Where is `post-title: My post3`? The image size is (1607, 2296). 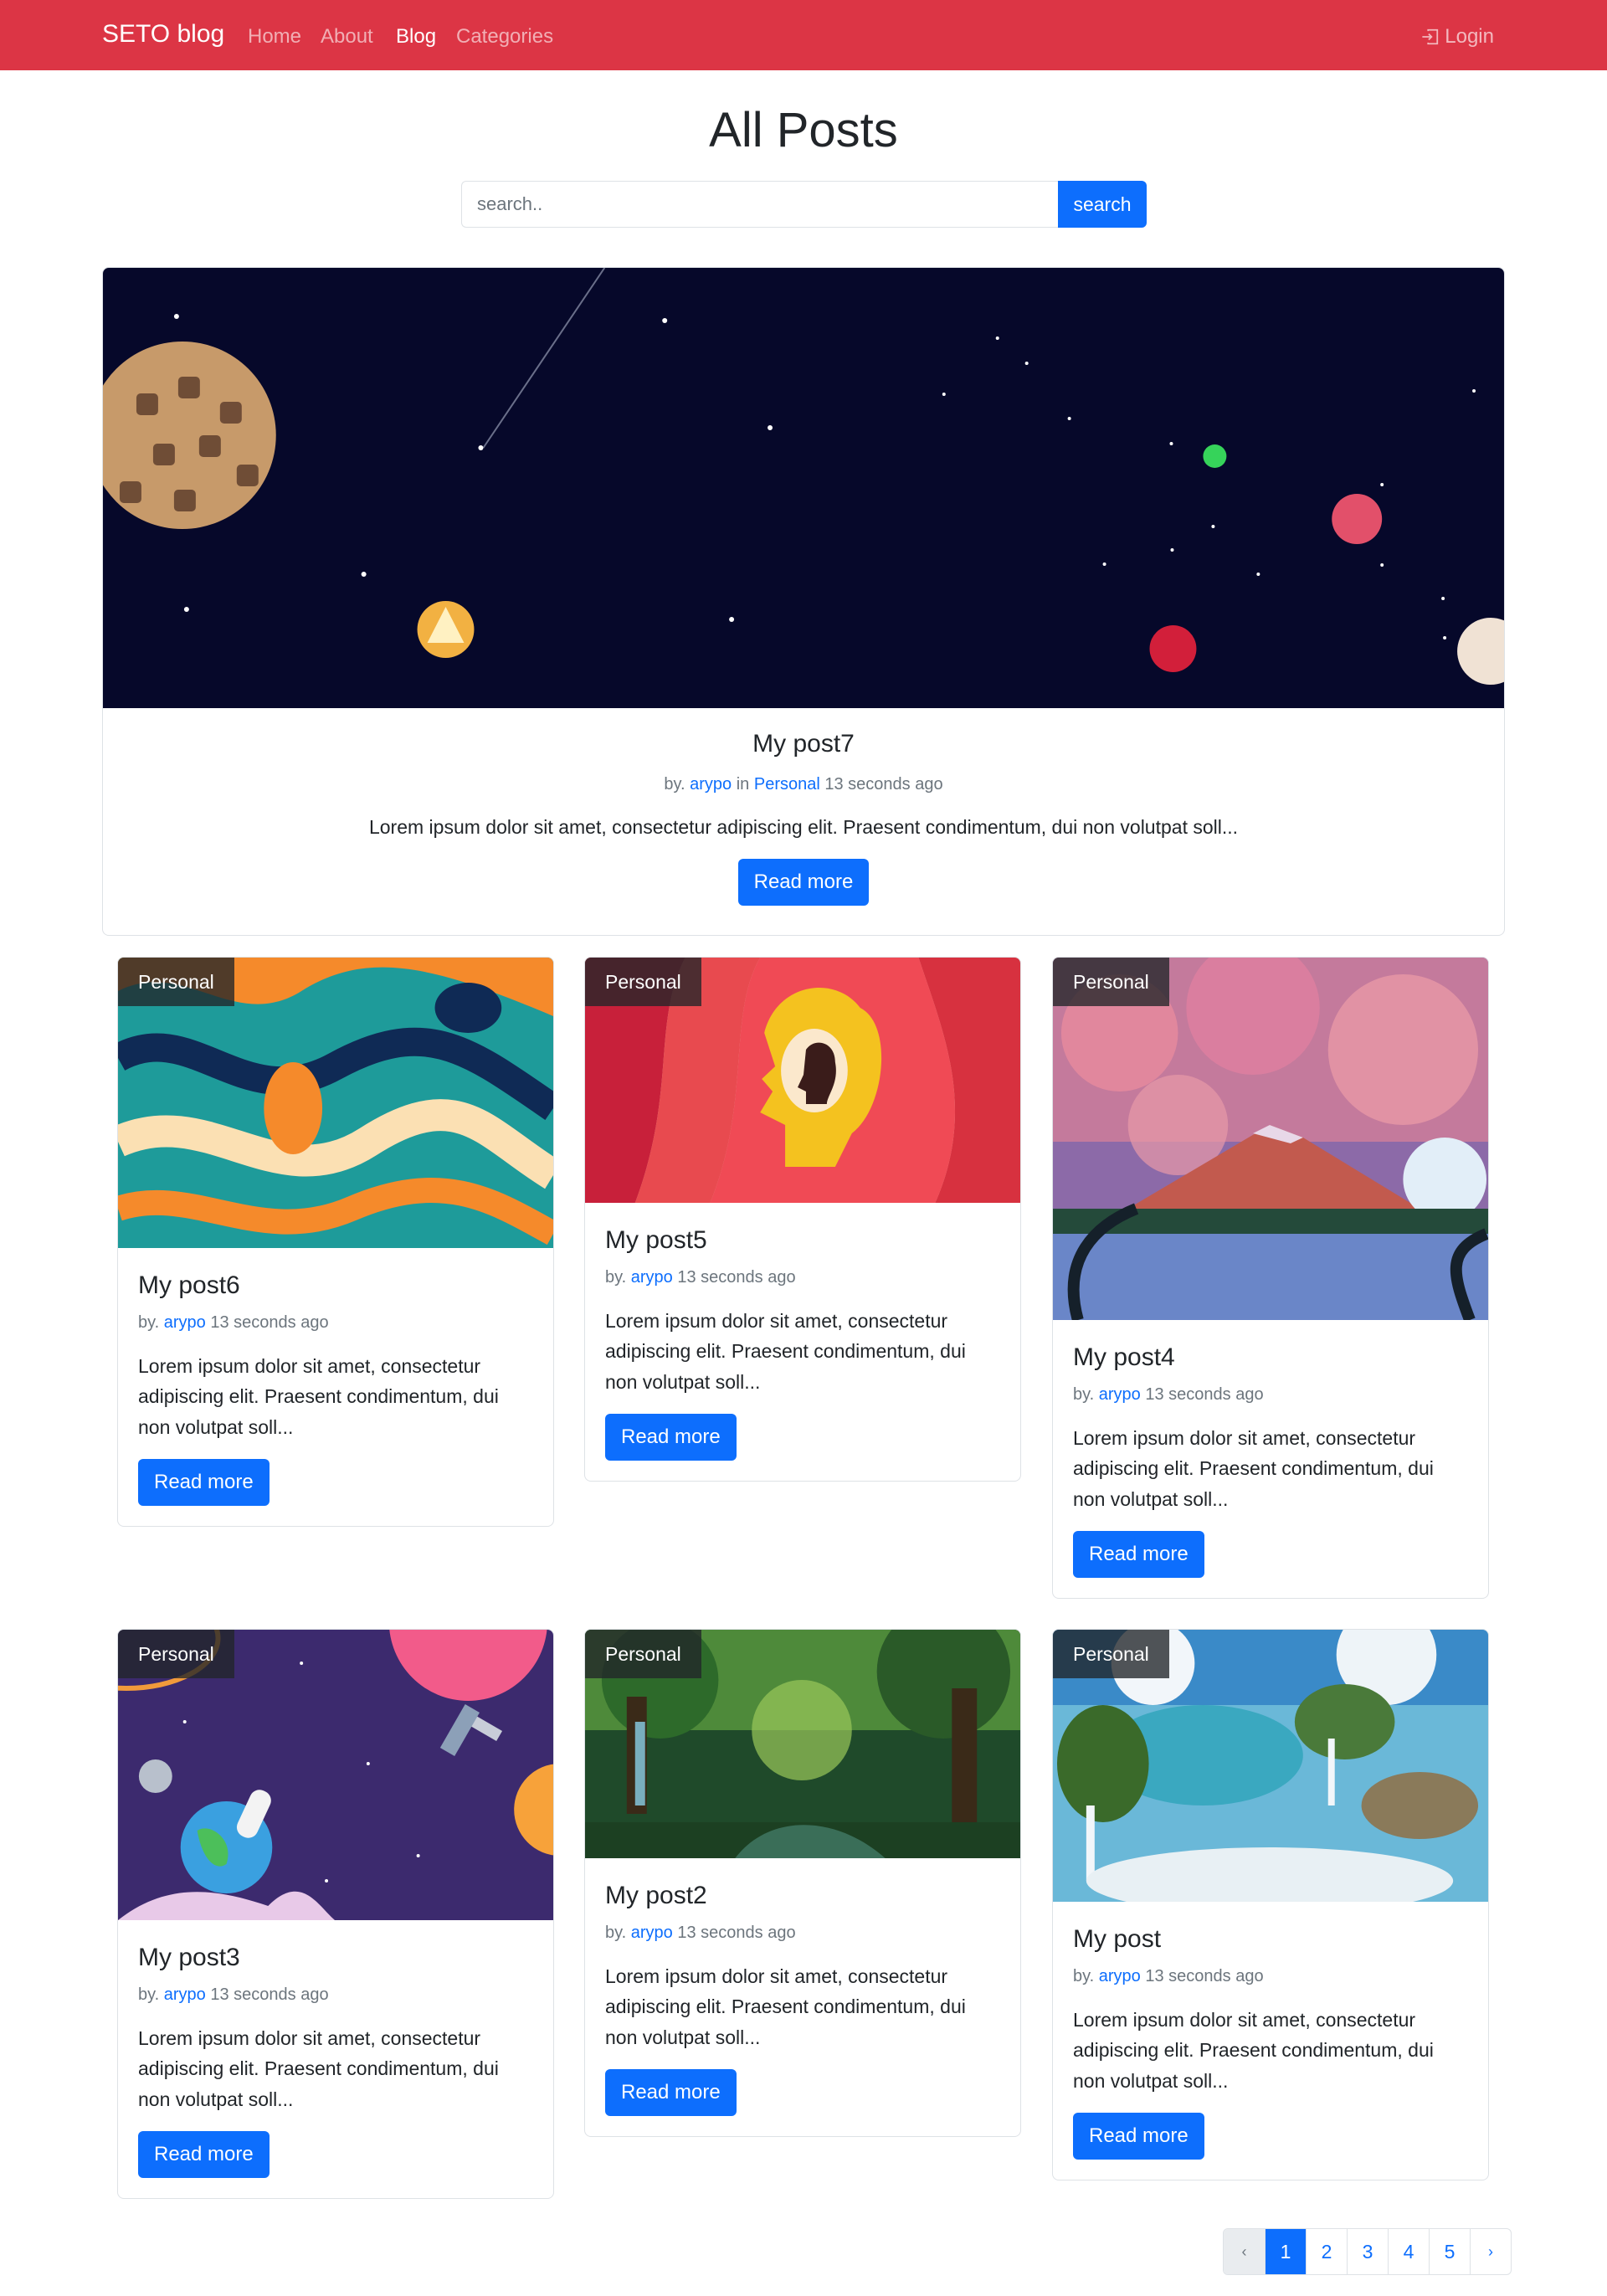 post-title: My post3 is located at coordinates (335, 1958).